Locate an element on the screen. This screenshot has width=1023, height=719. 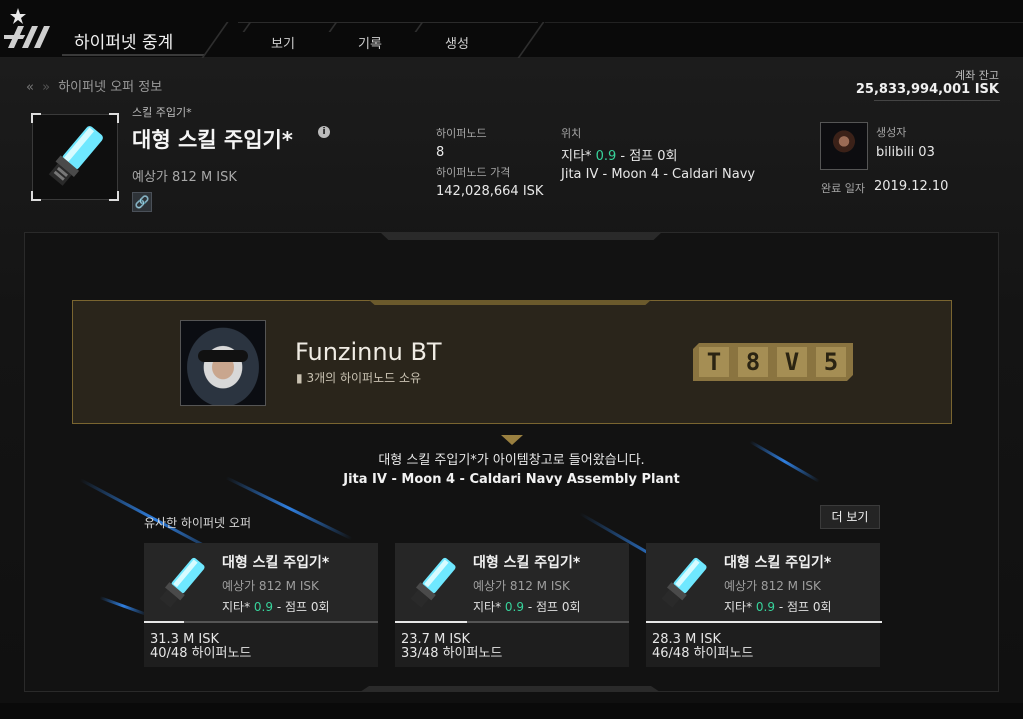
chevron-right-icon: » is located at coordinates (46, 87).